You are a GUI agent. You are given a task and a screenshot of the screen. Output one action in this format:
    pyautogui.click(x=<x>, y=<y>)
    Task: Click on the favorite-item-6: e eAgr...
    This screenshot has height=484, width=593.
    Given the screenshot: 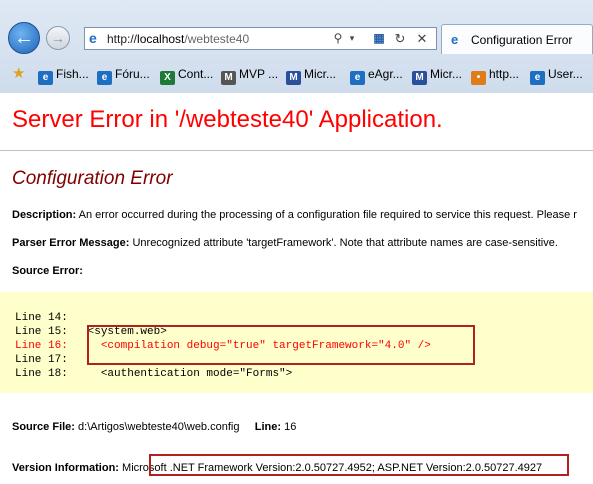 What is the action you would take?
    pyautogui.click(x=376, y=75)
    